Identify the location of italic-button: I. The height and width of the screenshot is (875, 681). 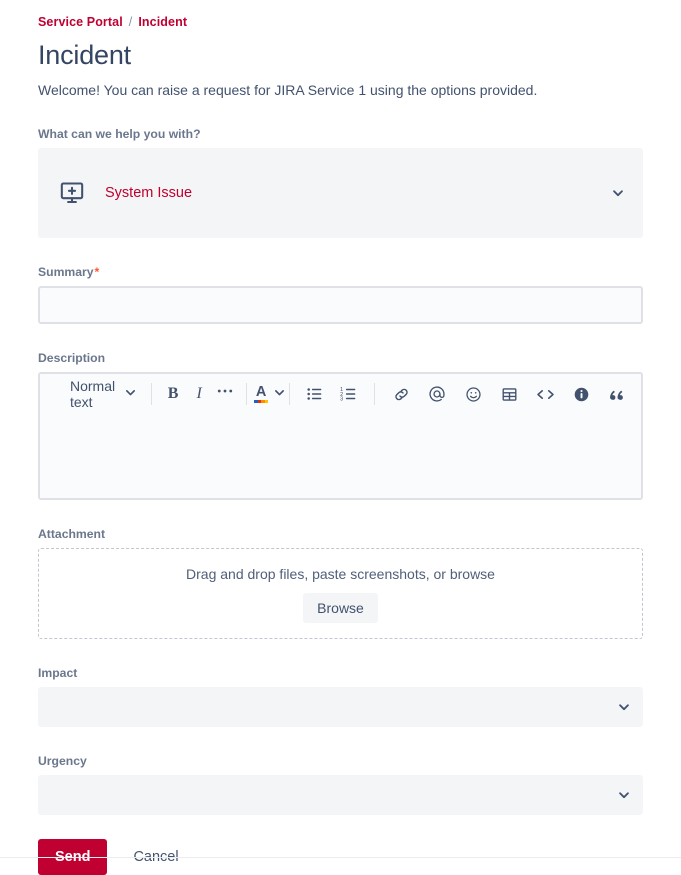
(199, 394).